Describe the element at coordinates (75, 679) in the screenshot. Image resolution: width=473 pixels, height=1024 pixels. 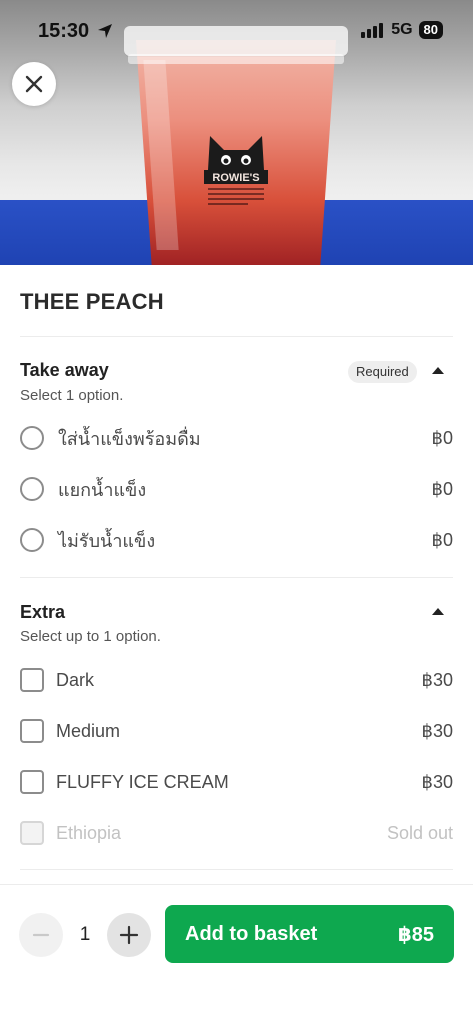
I see `option-label: Dark` at that location.